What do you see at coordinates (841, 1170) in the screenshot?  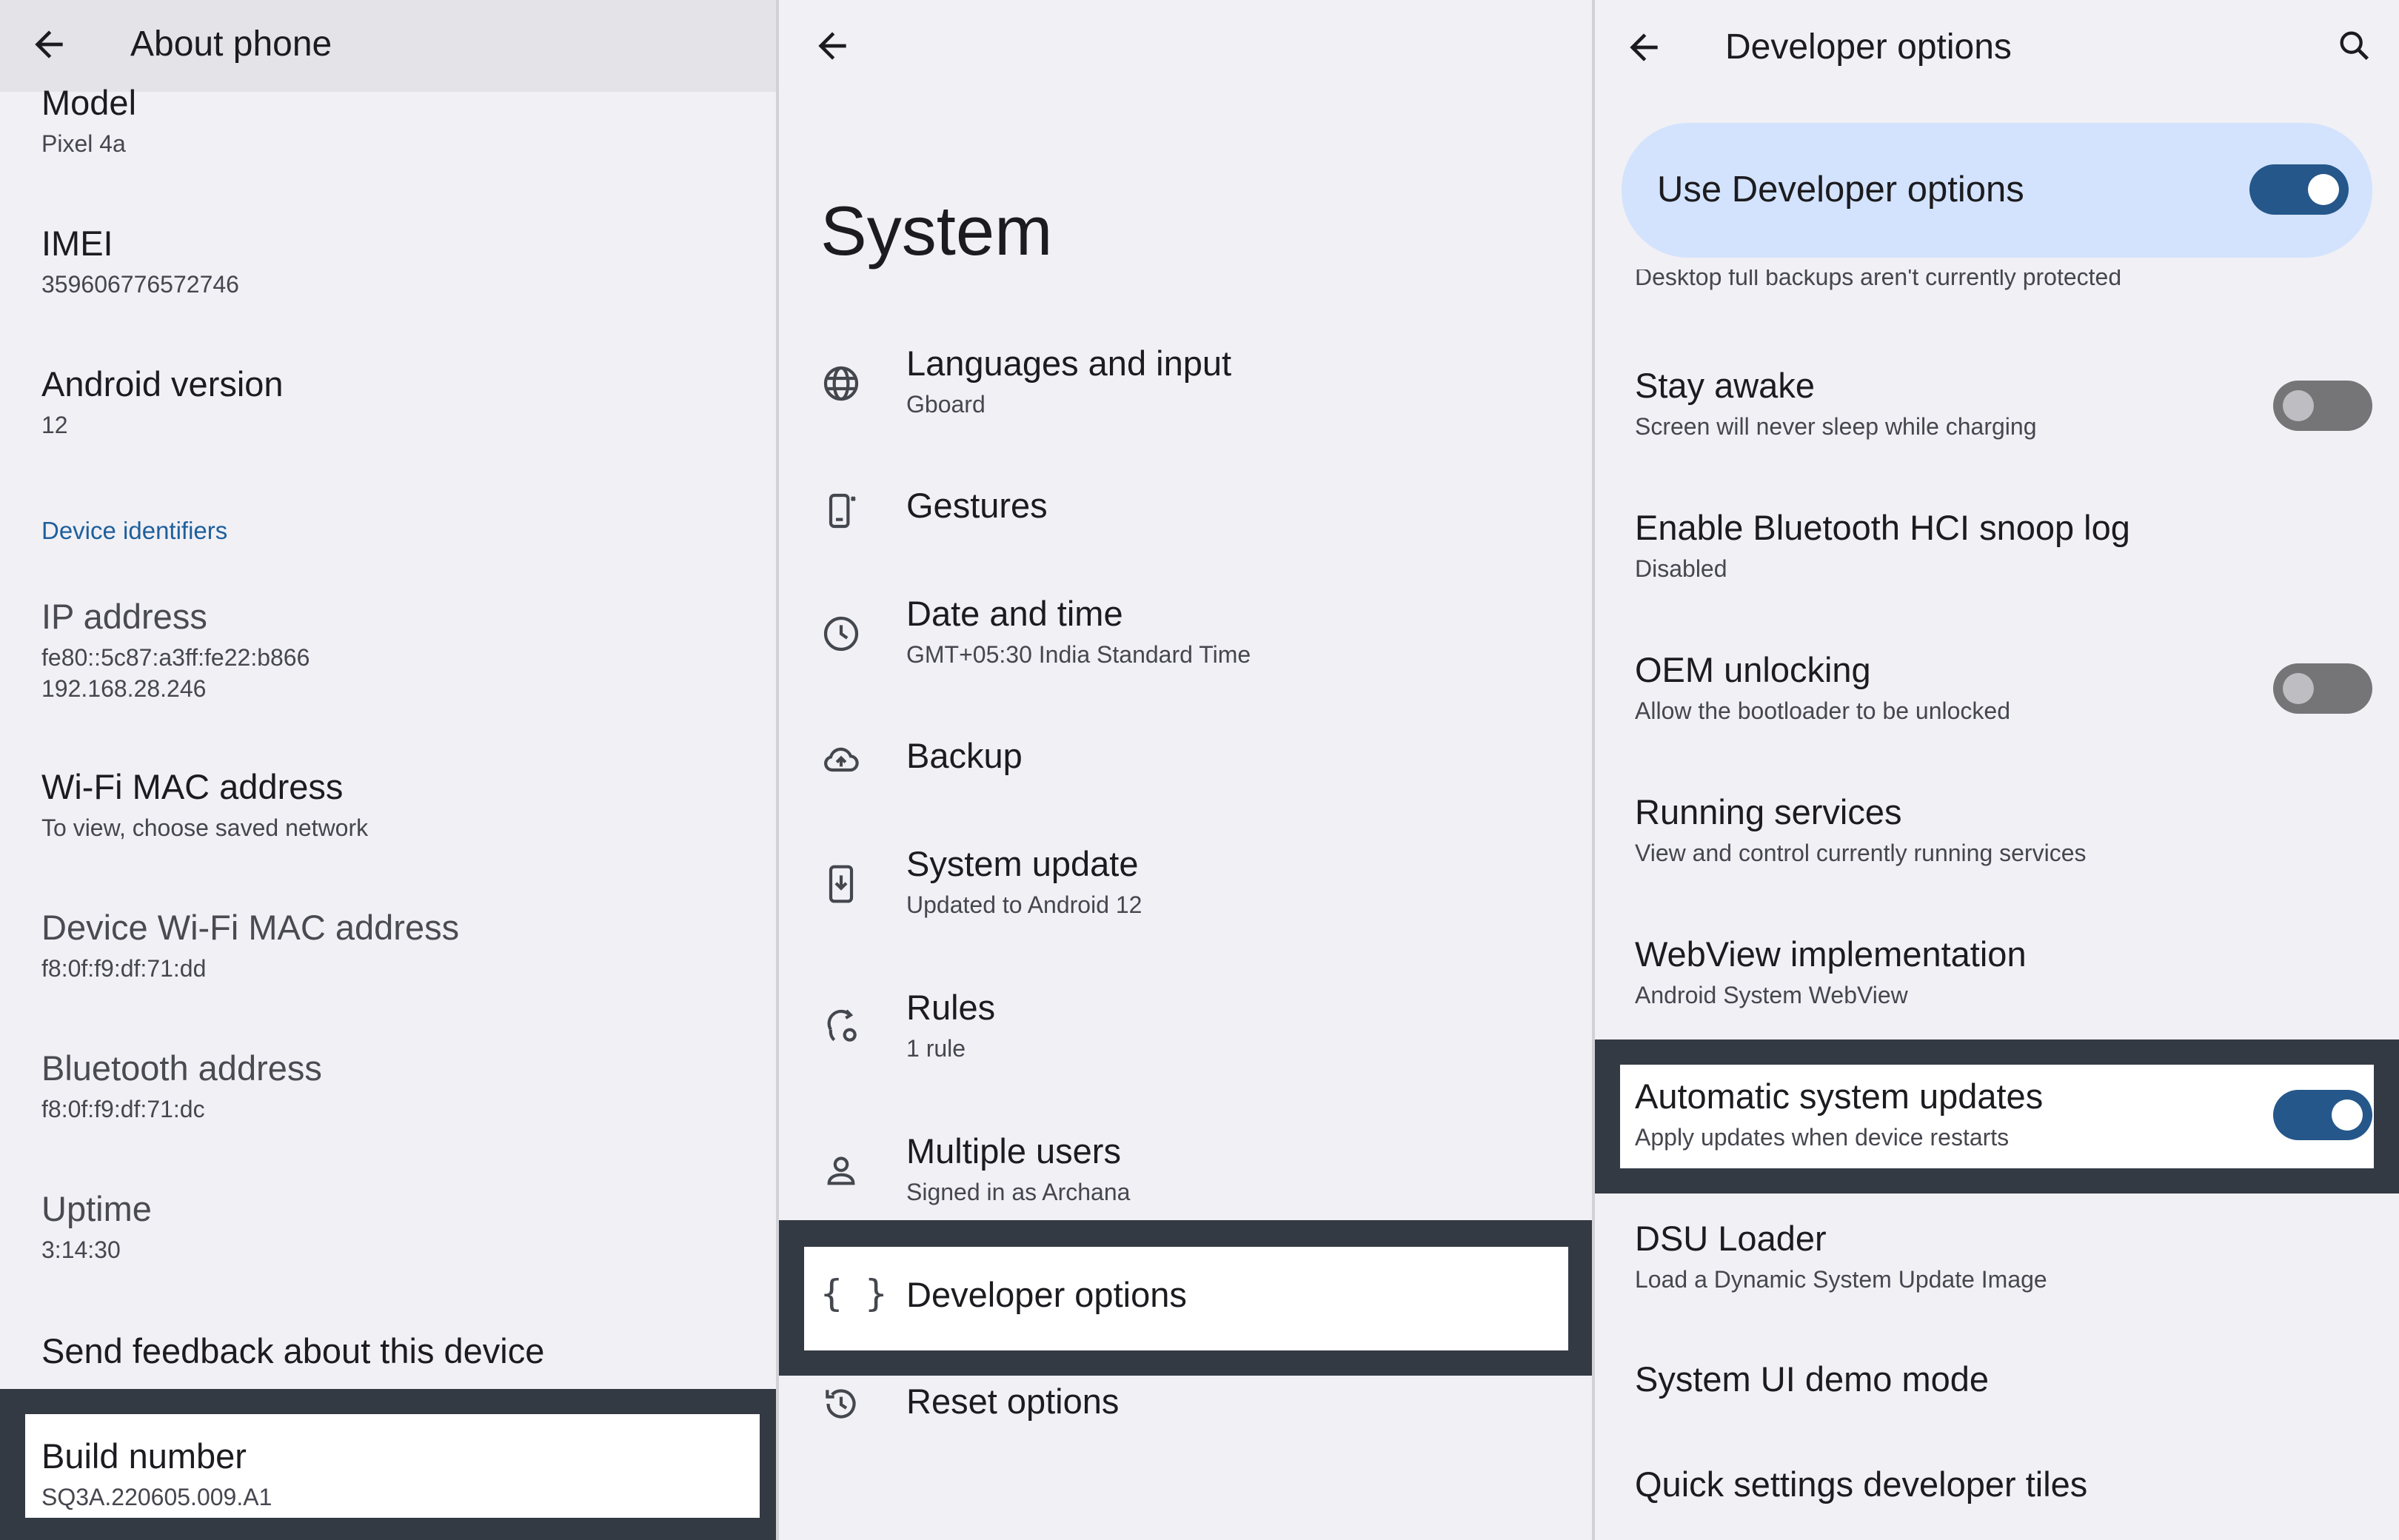 I see `person-icon` at bounding box center [841, 1170].